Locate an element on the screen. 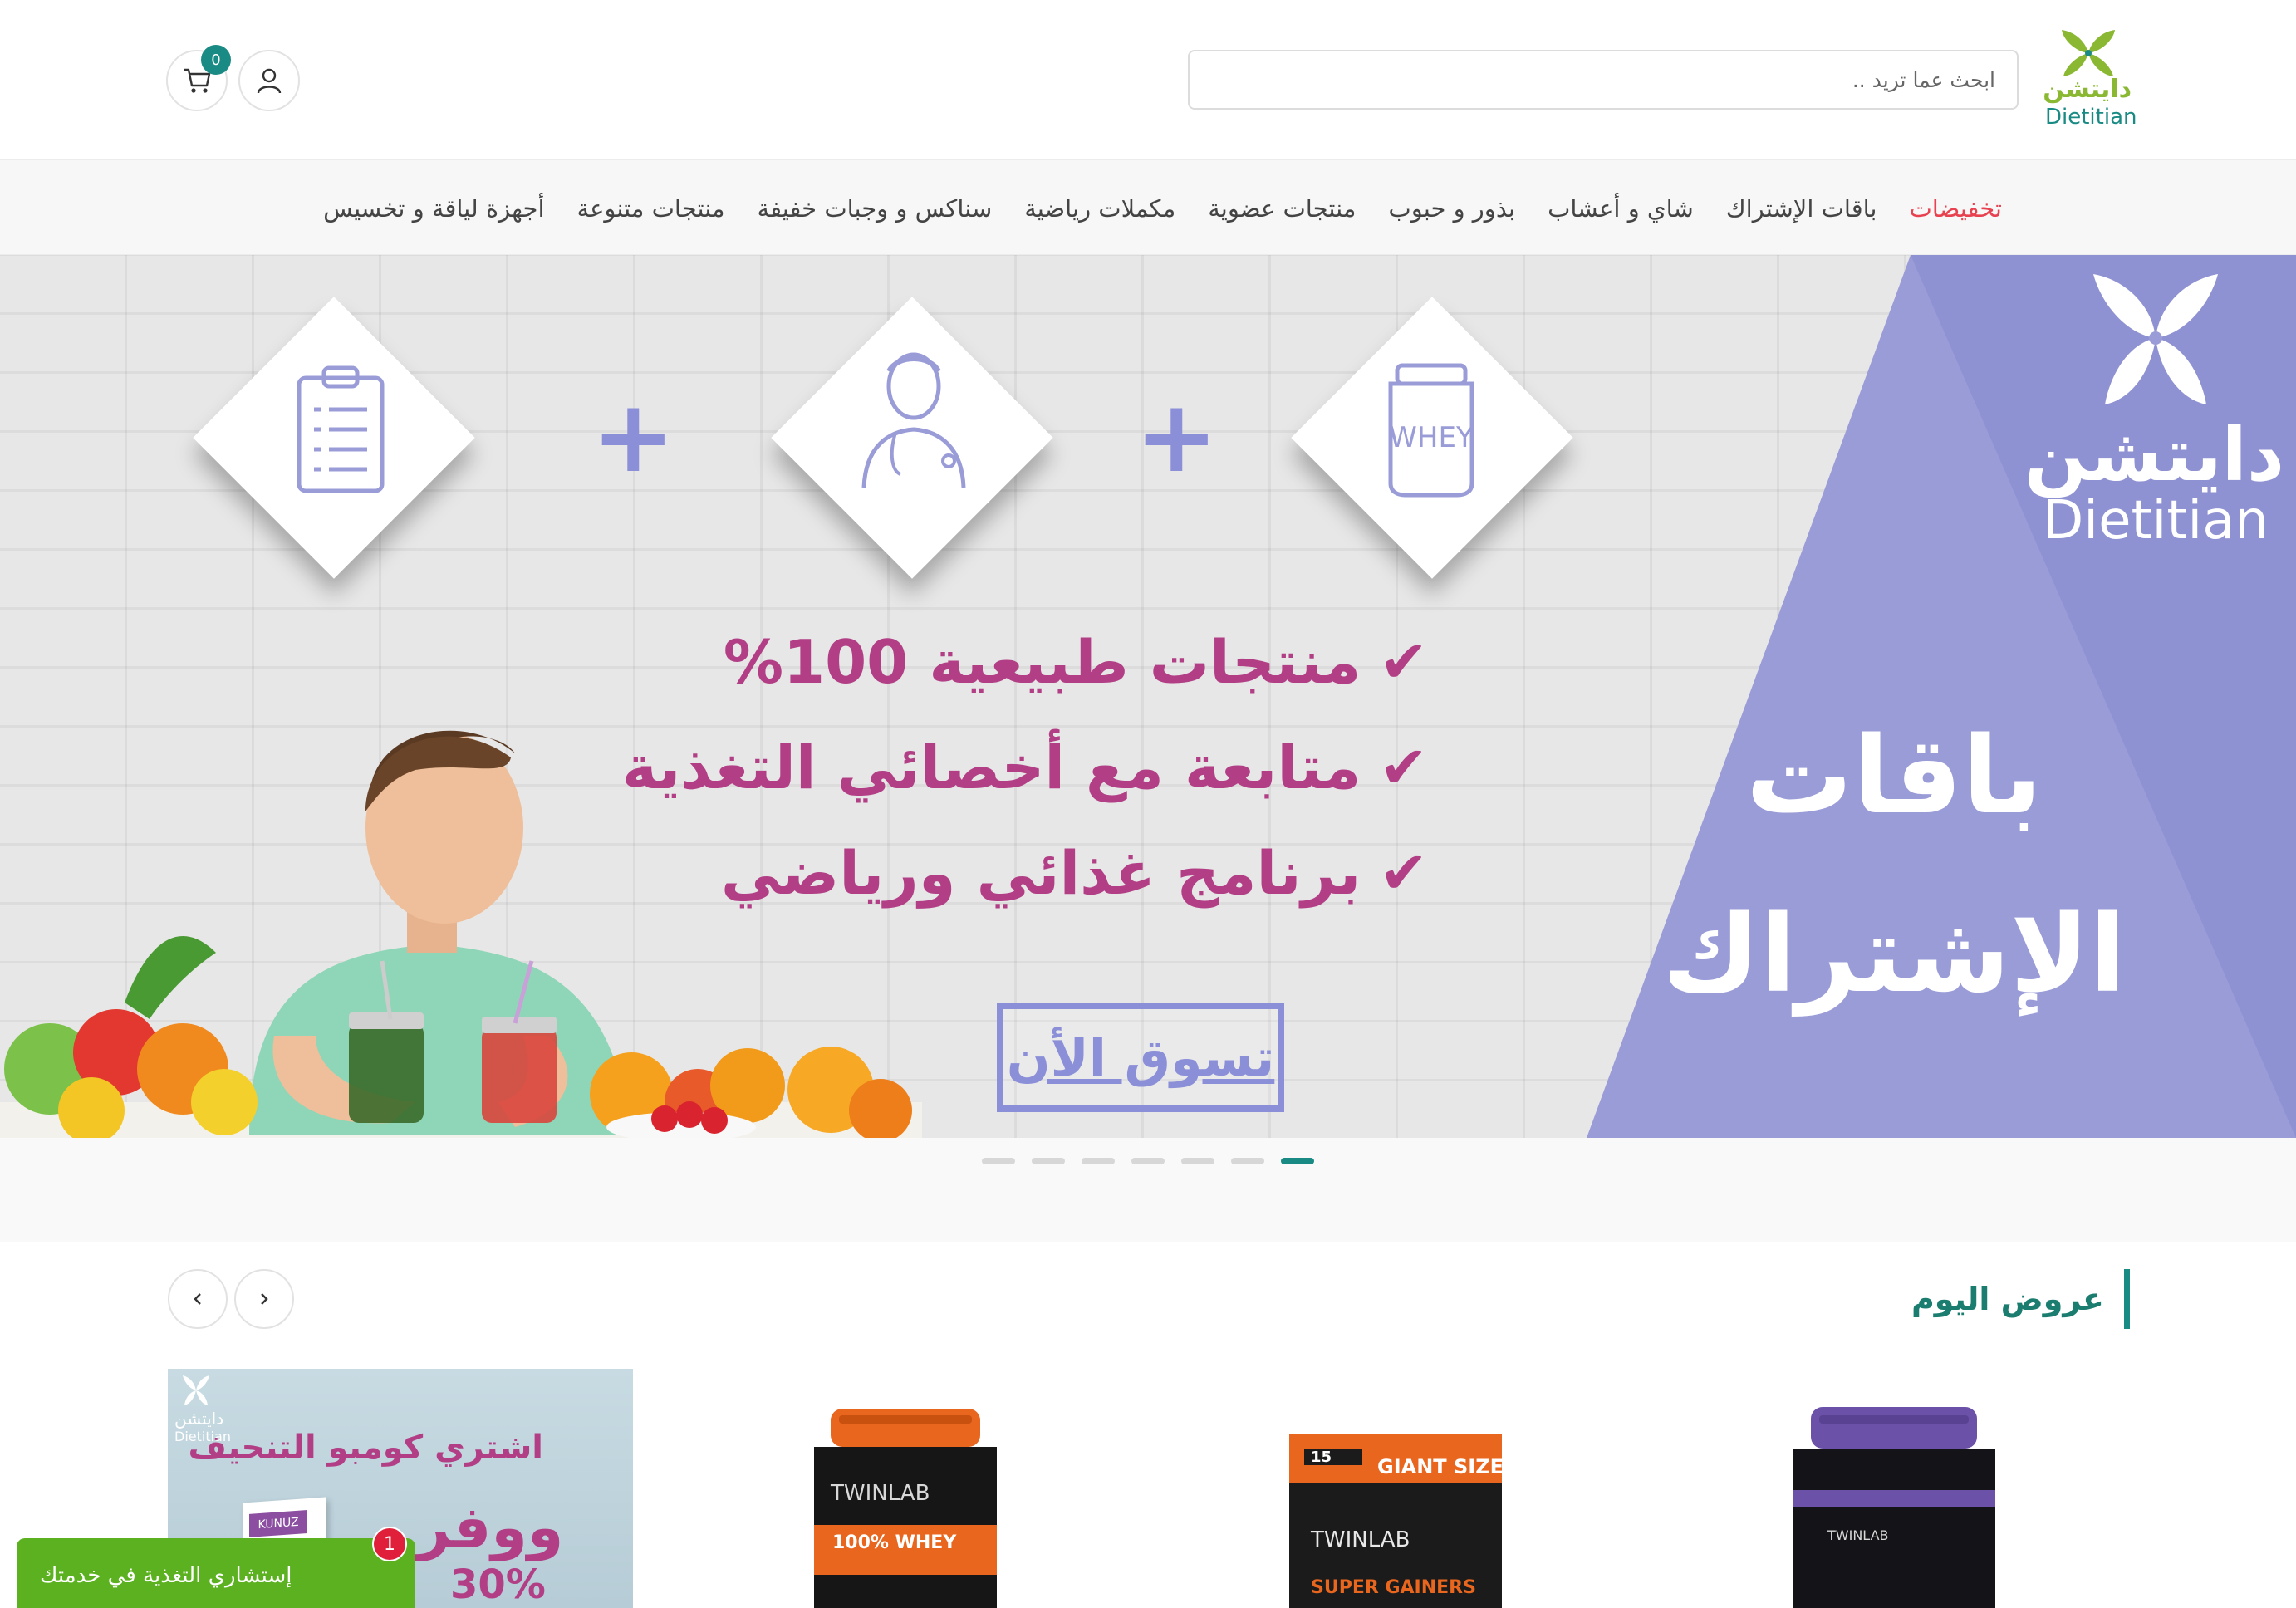 Image resolution: width=2296 pixels, height=1608 pixels. logo-text-english: Dietitian is located at coordinates (2091, 118).